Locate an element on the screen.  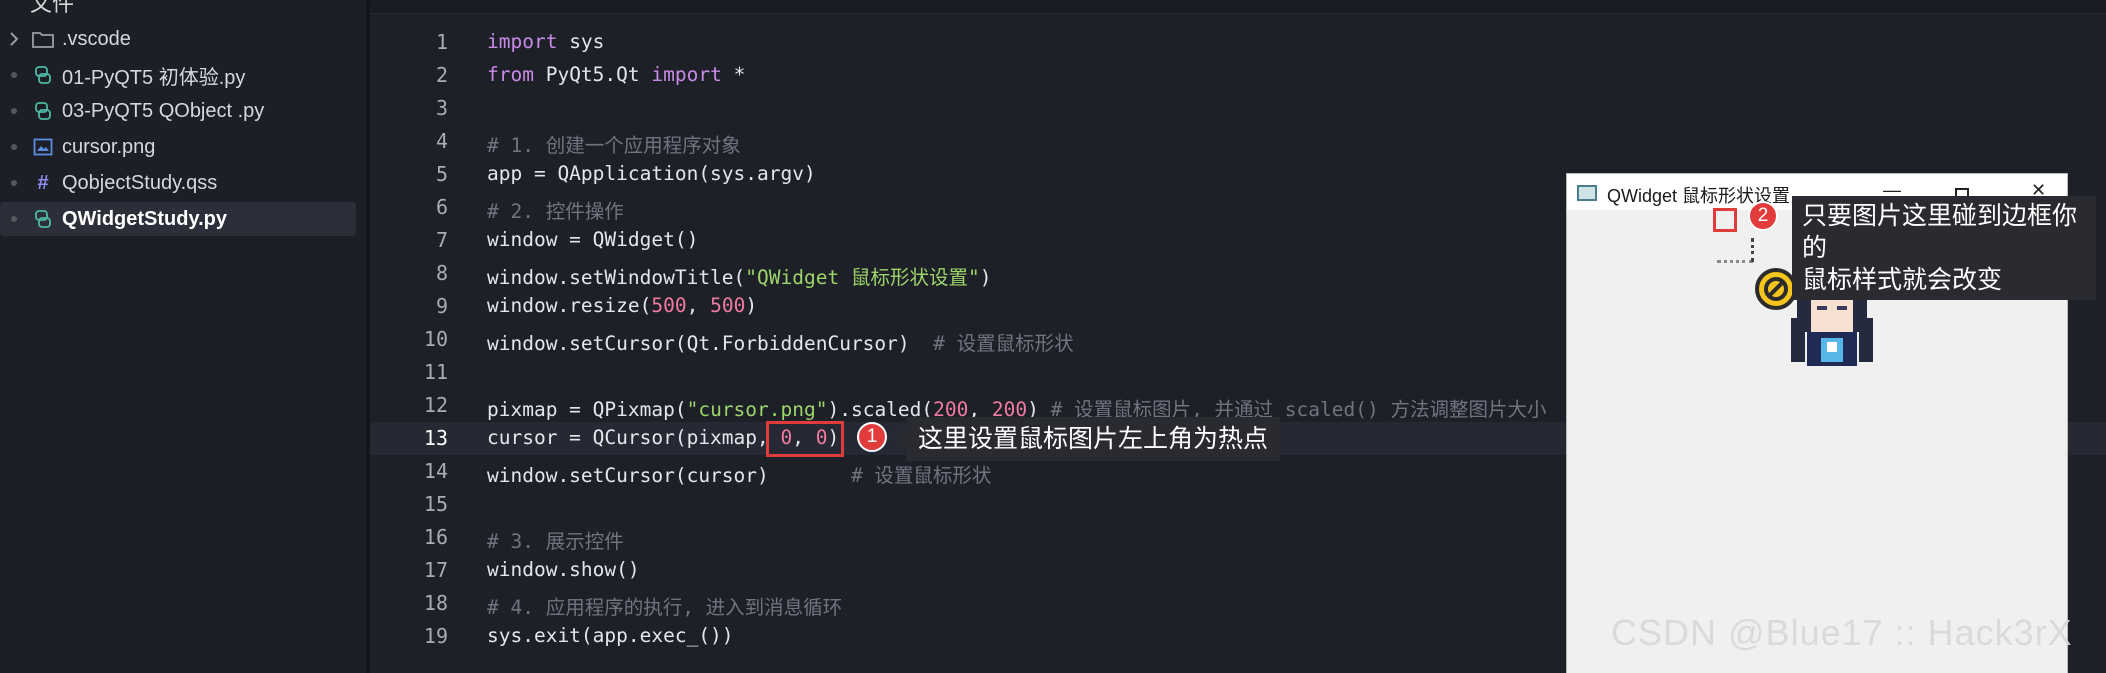
line-number: 15 is located at coordinates (435, 504).